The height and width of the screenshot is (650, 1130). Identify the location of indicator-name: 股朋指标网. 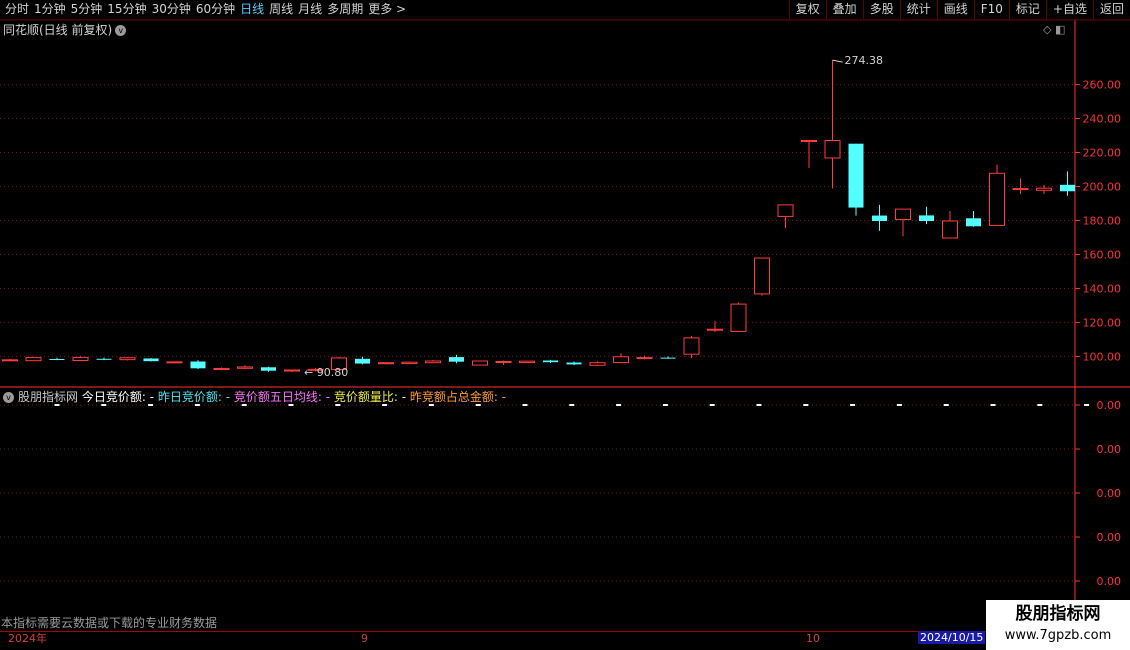
(48, 397).